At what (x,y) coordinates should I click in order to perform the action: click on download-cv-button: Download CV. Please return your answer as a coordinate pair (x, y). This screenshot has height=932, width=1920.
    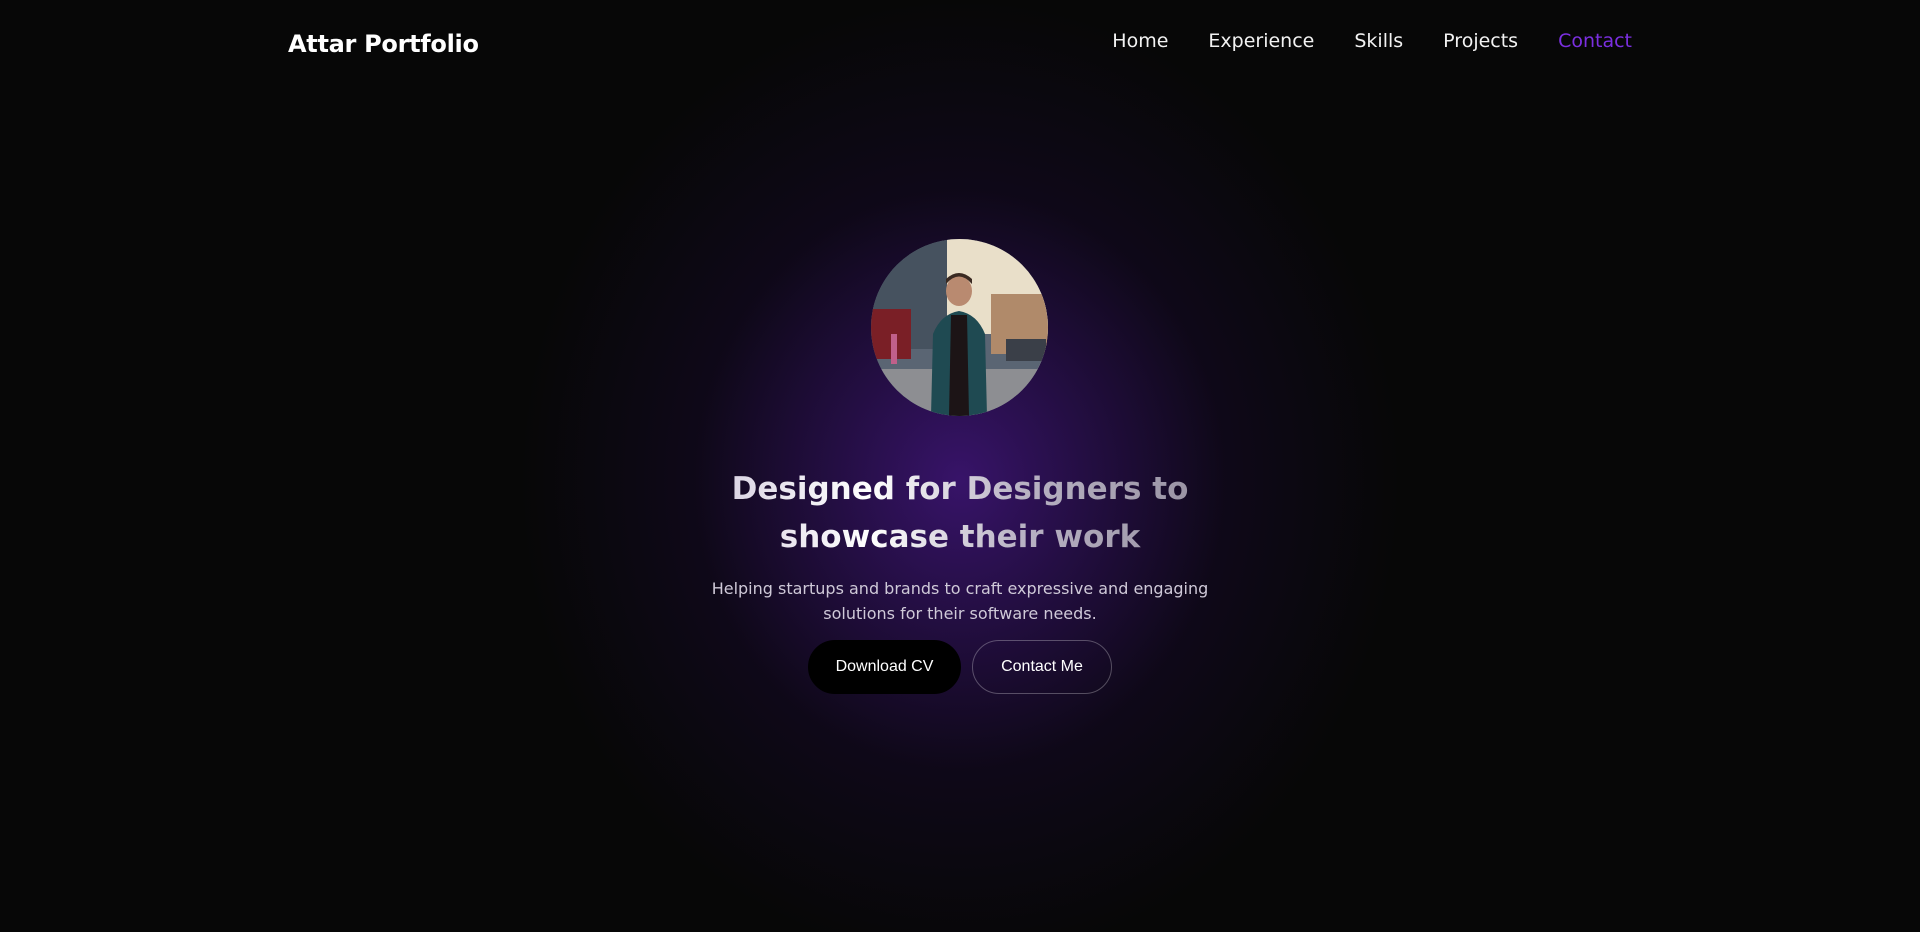
    Looking at the image, I should click on (884, 667).